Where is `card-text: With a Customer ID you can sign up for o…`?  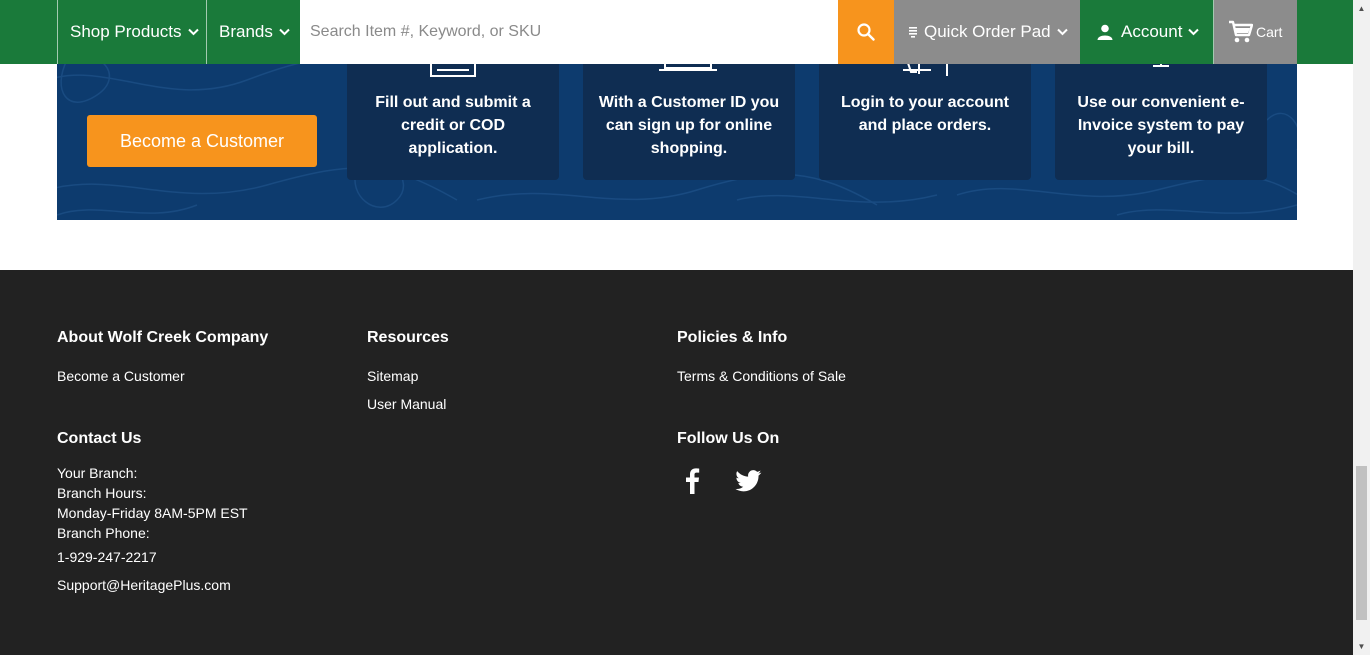 card-text: With a Customer ID you can sign up for o… is located at coordinates (689, 125).